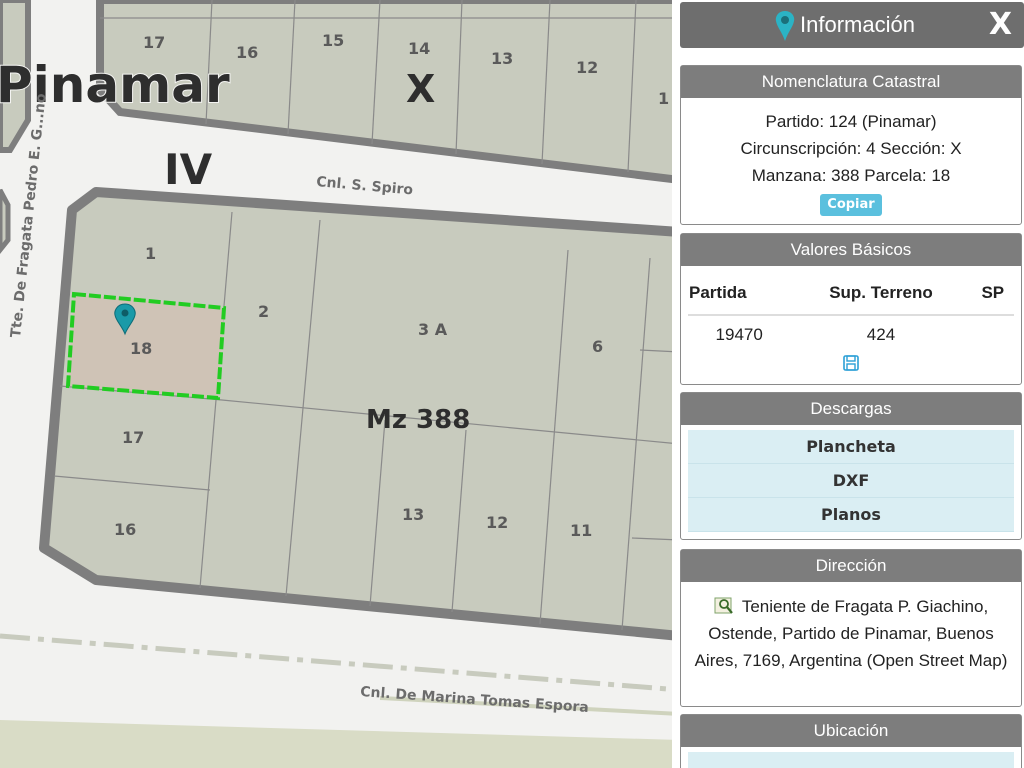 The width and height of the screenshot is (1024, 768). Describe the element at coordinates (502, 58) in the screenshot. I see `top-lot-label: 13` at that location.